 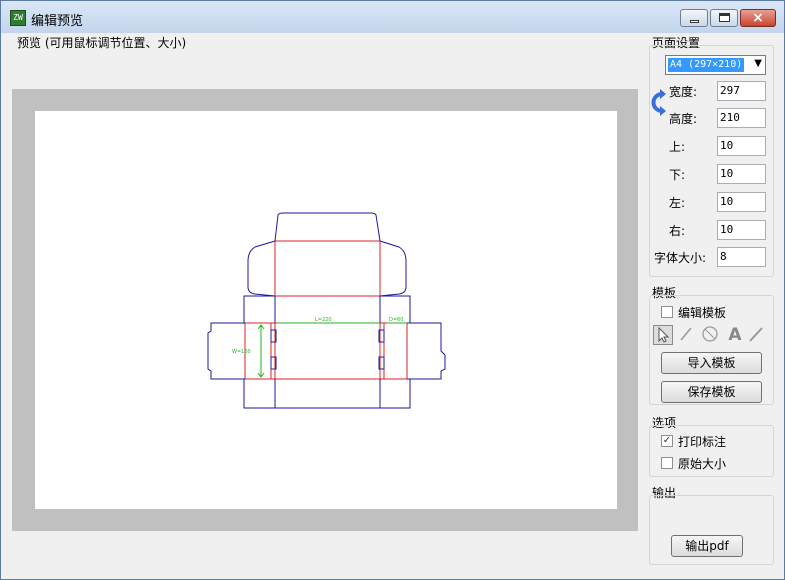 What do you see at coordinates (677, 203) in the screenshot?
I see `left-margin-label: 左:` at bounding box center [677, 203].